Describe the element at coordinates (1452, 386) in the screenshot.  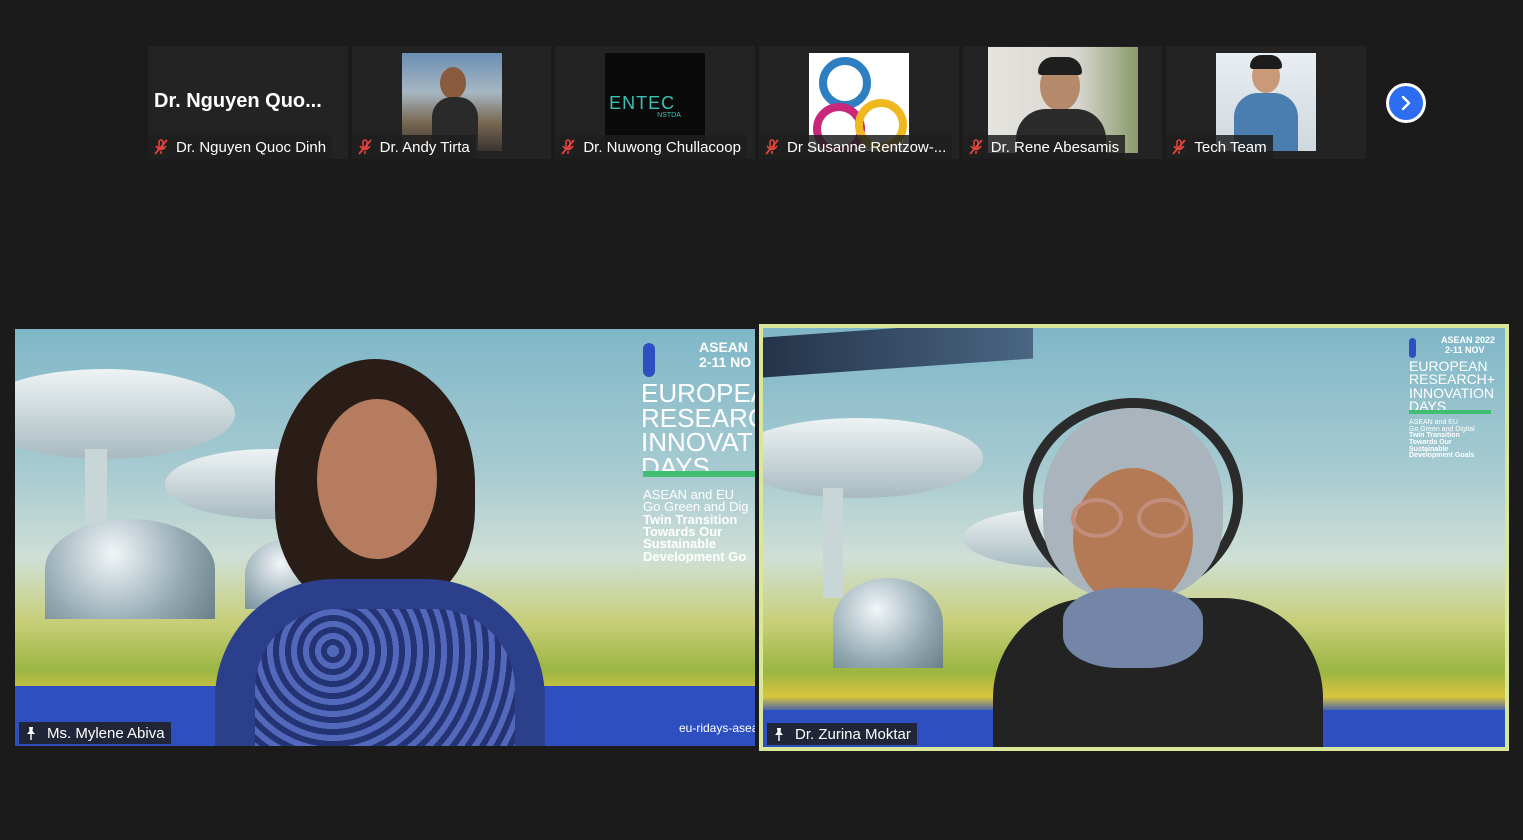
I see `poster-title: EUROPEAN RESEARCH+ INNOVATION DAYS` at that location.